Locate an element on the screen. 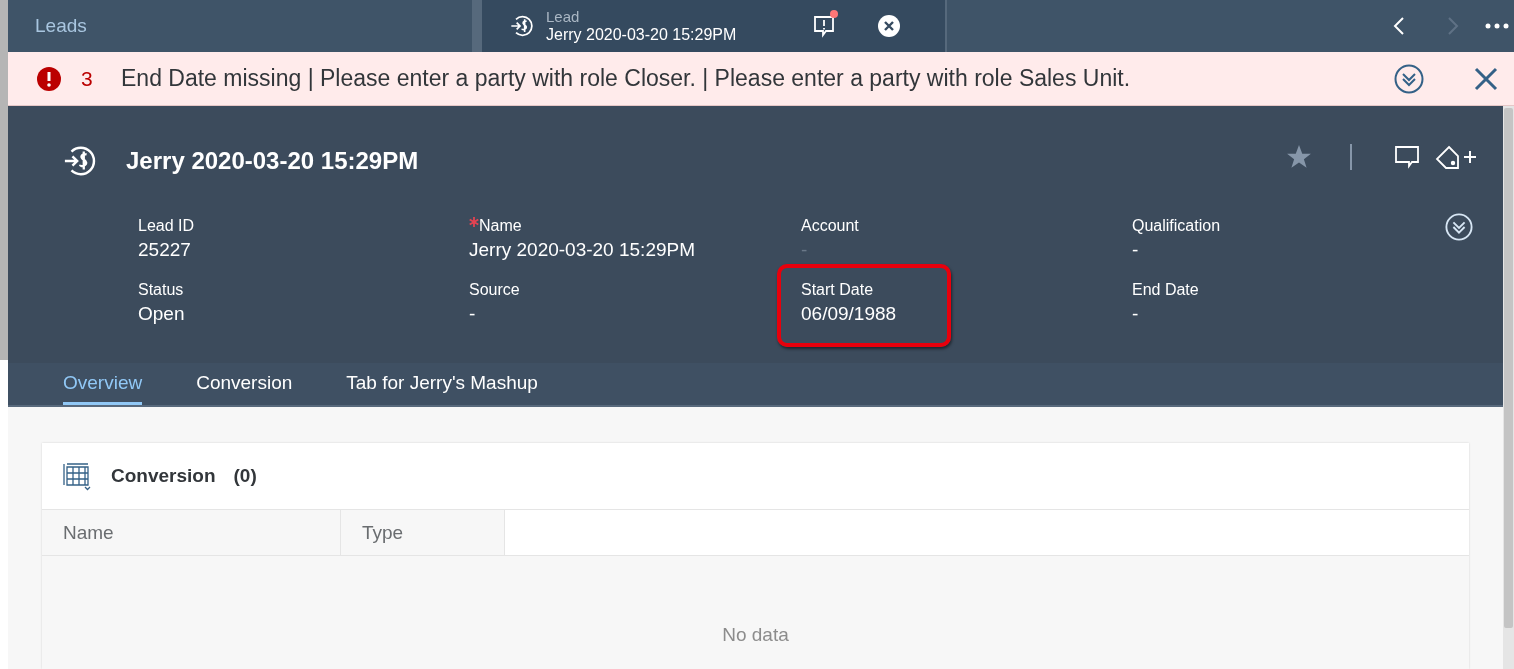 The width and height of the screenshot is (1514, 669). empty-table-text: No data is located at coordinates (755, 635).